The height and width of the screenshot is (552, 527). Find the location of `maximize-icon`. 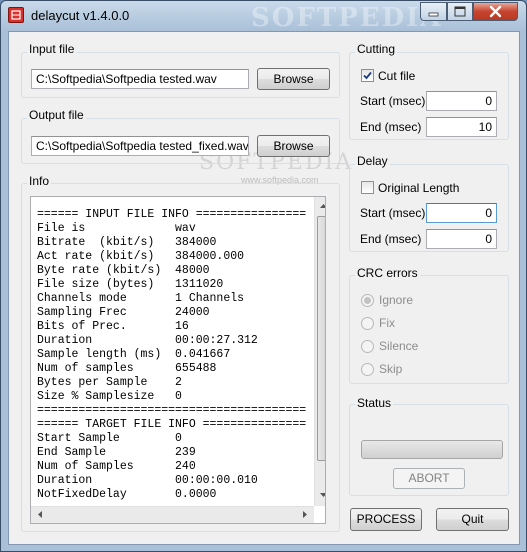

maximize-icon is located at coordinates (460, 11).